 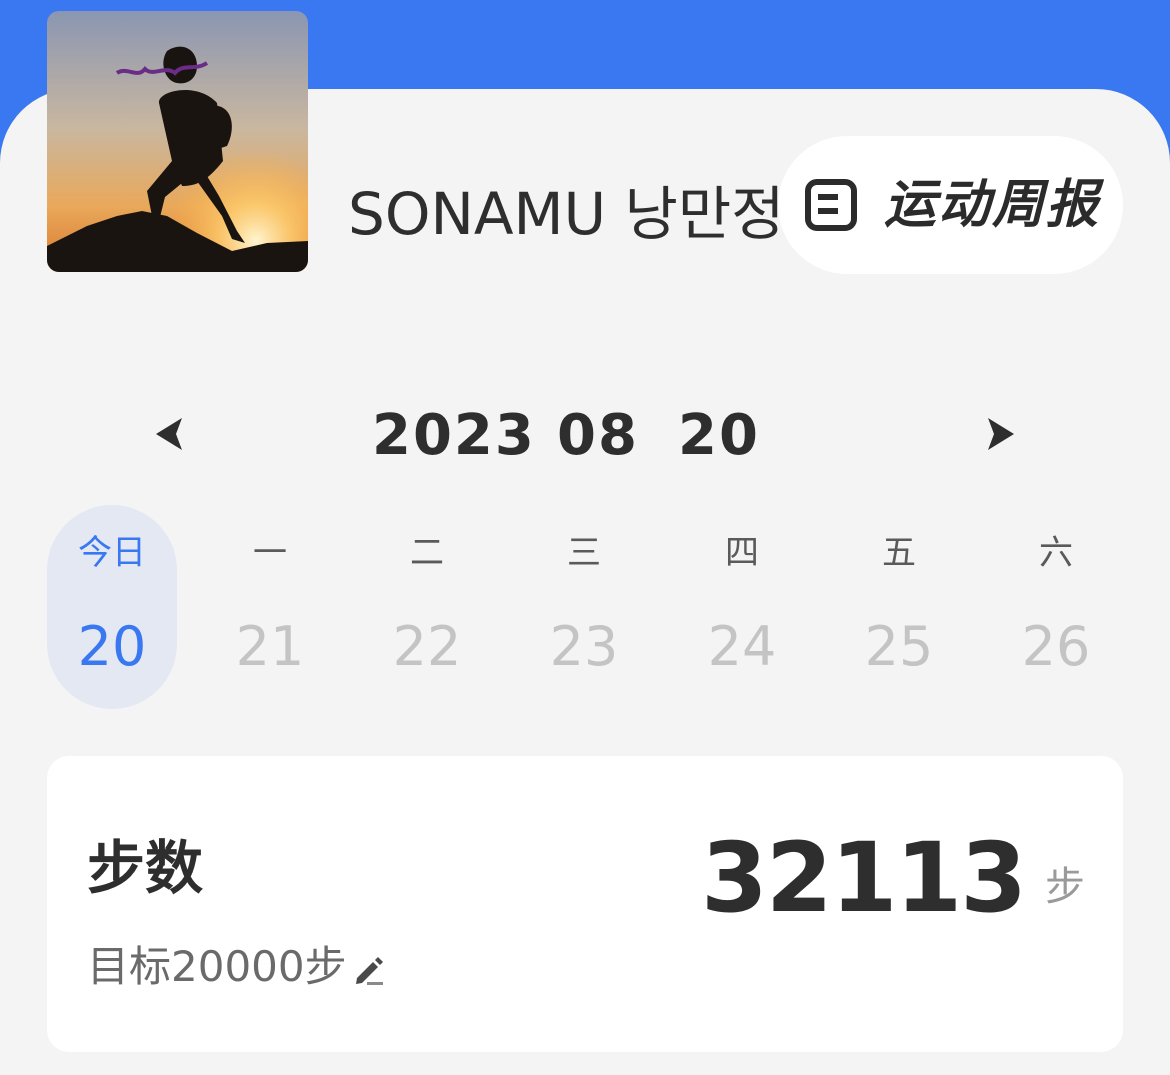 I want to click on edit-goal-button, so click(x=369, y=972).